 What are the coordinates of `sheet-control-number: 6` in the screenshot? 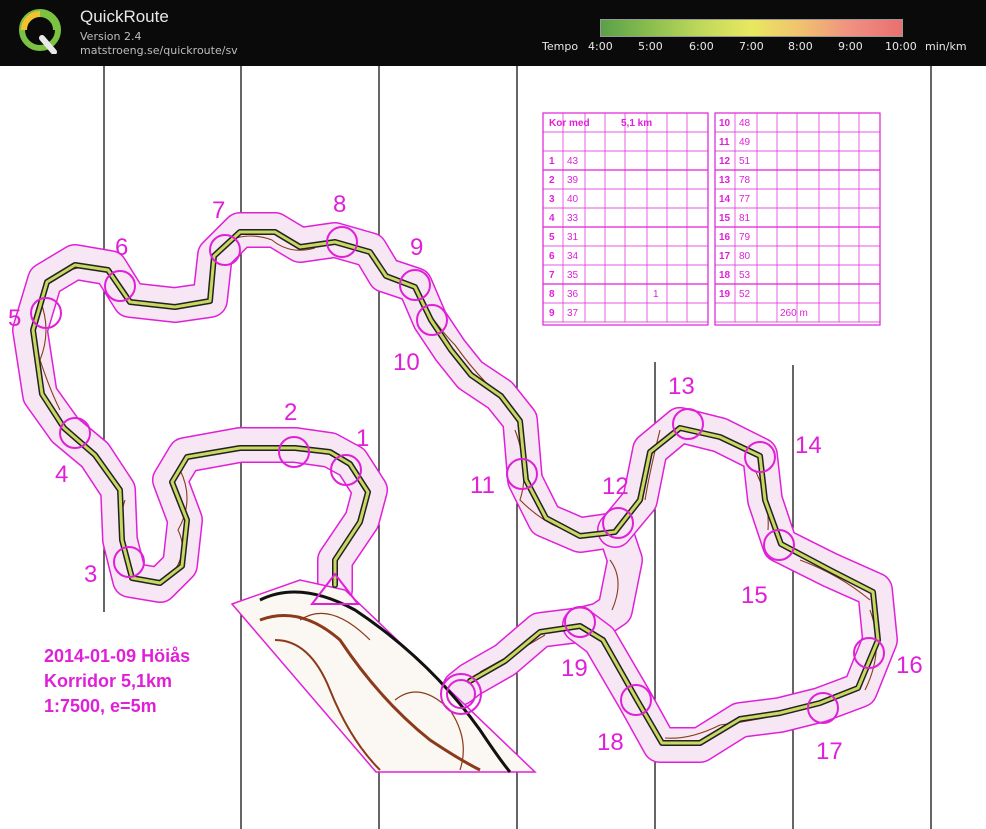 It's located at (552, 256).